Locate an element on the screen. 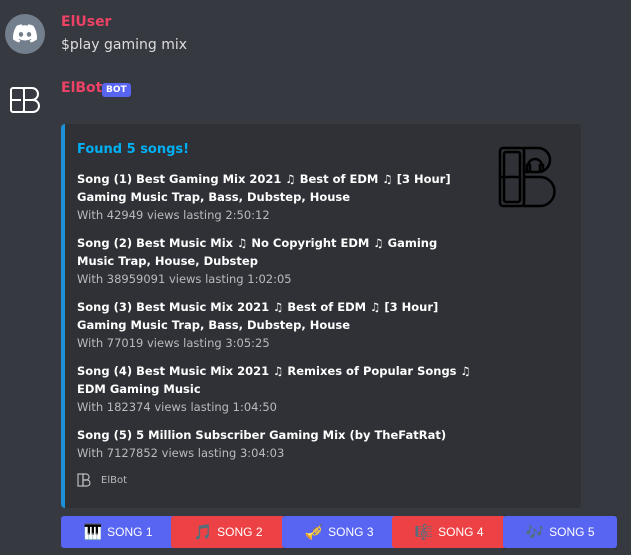 This screenshot has height=555, width=631. eb-logo-icon is located at coordinates (25, 100).